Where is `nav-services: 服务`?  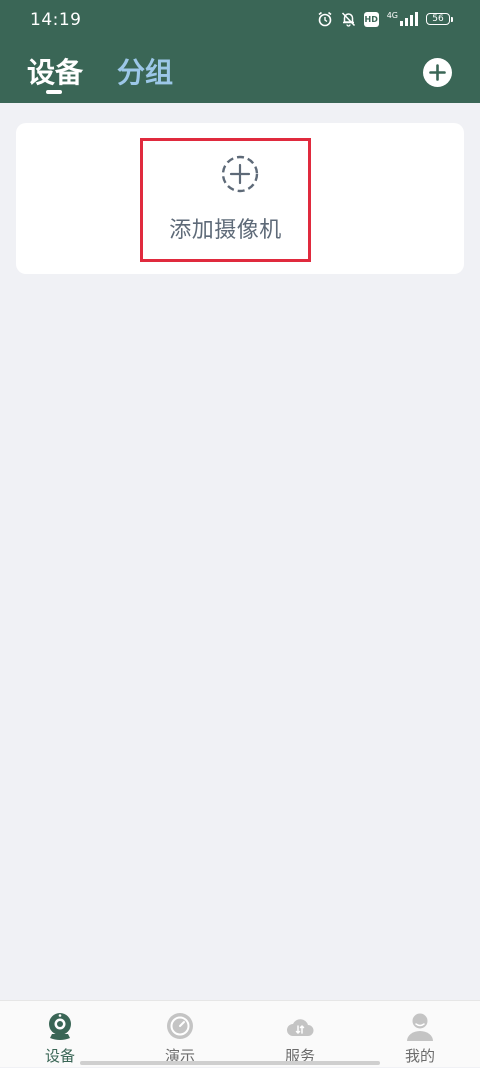
nav-services: 服务 is located at coordinates (300, 1034).